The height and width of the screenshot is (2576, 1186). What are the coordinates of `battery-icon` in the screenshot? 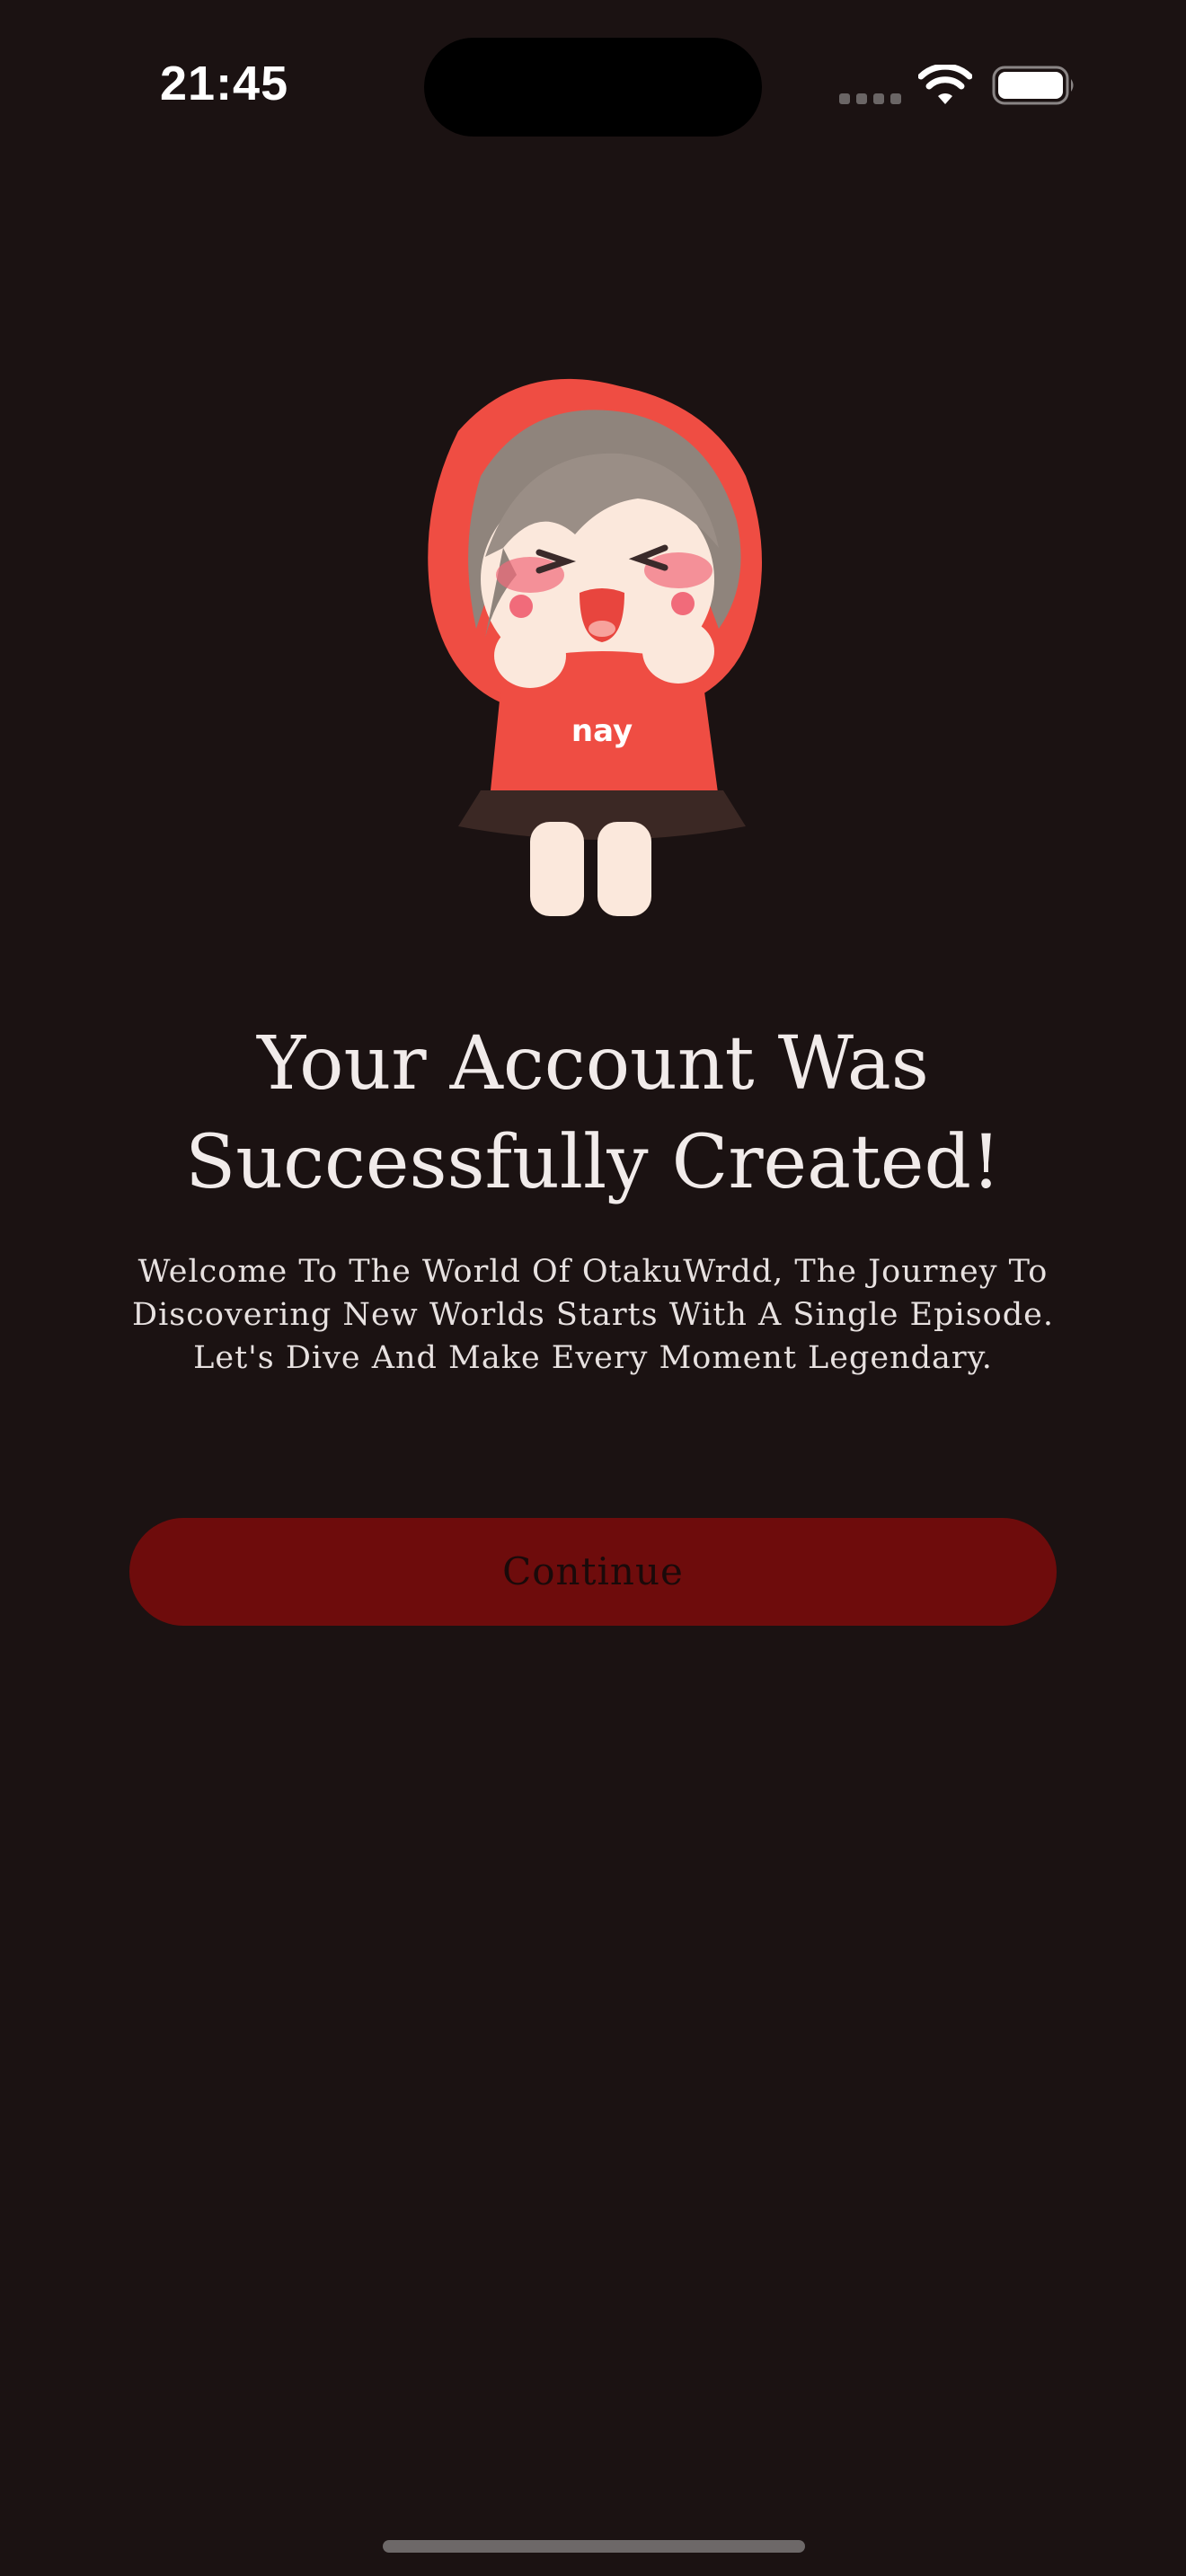 It's located at (1033, 85).